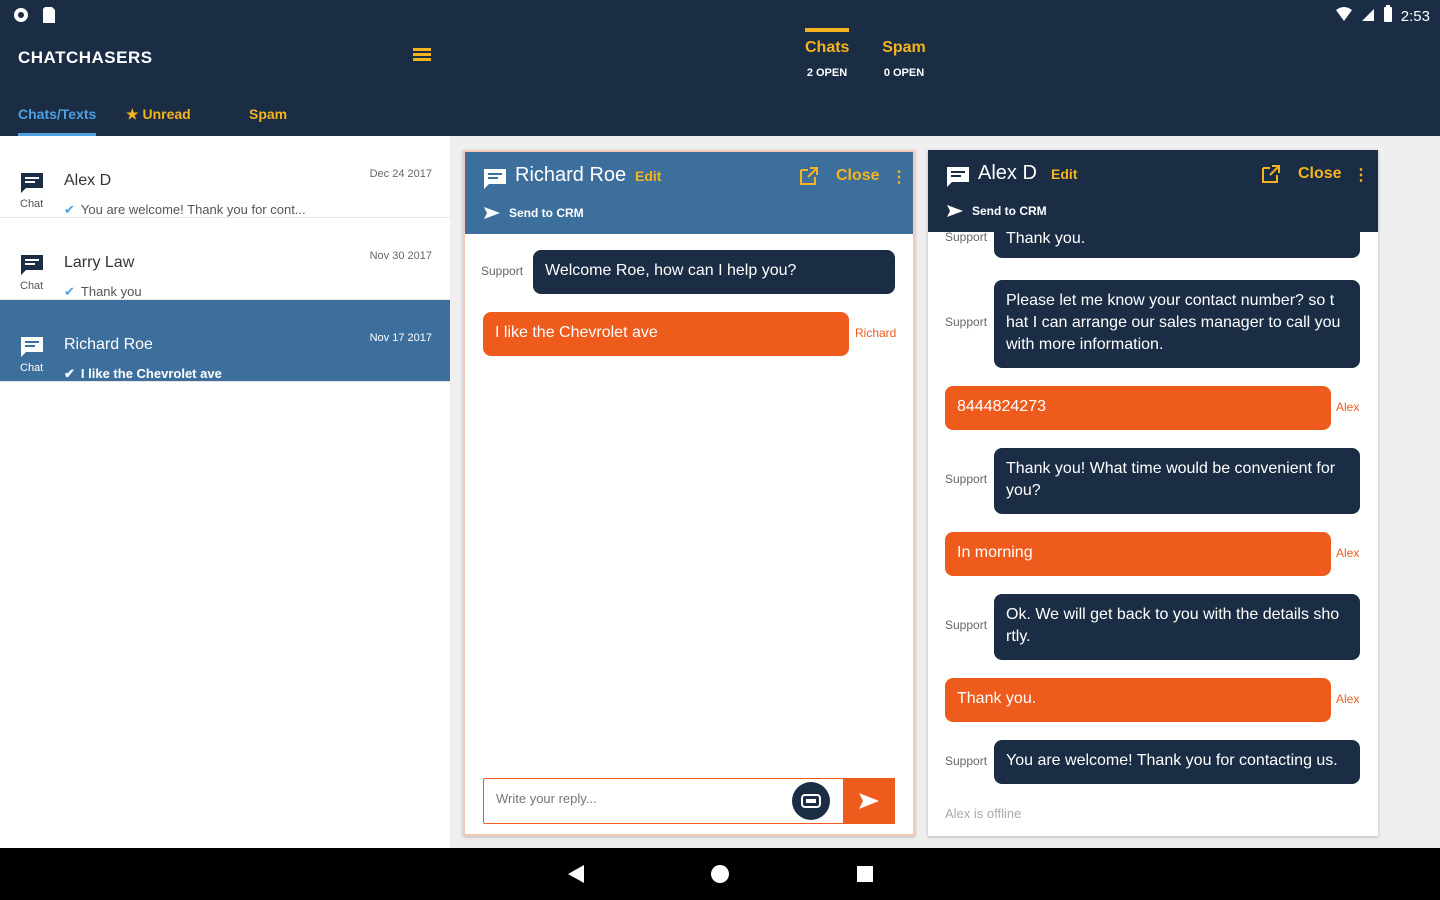 The image size is (1440, 900). What do you see at coordinates (400, 256) in the screenshot?
I see `conversation-date: Nov 30 2017` at bounding box center [400, 256].